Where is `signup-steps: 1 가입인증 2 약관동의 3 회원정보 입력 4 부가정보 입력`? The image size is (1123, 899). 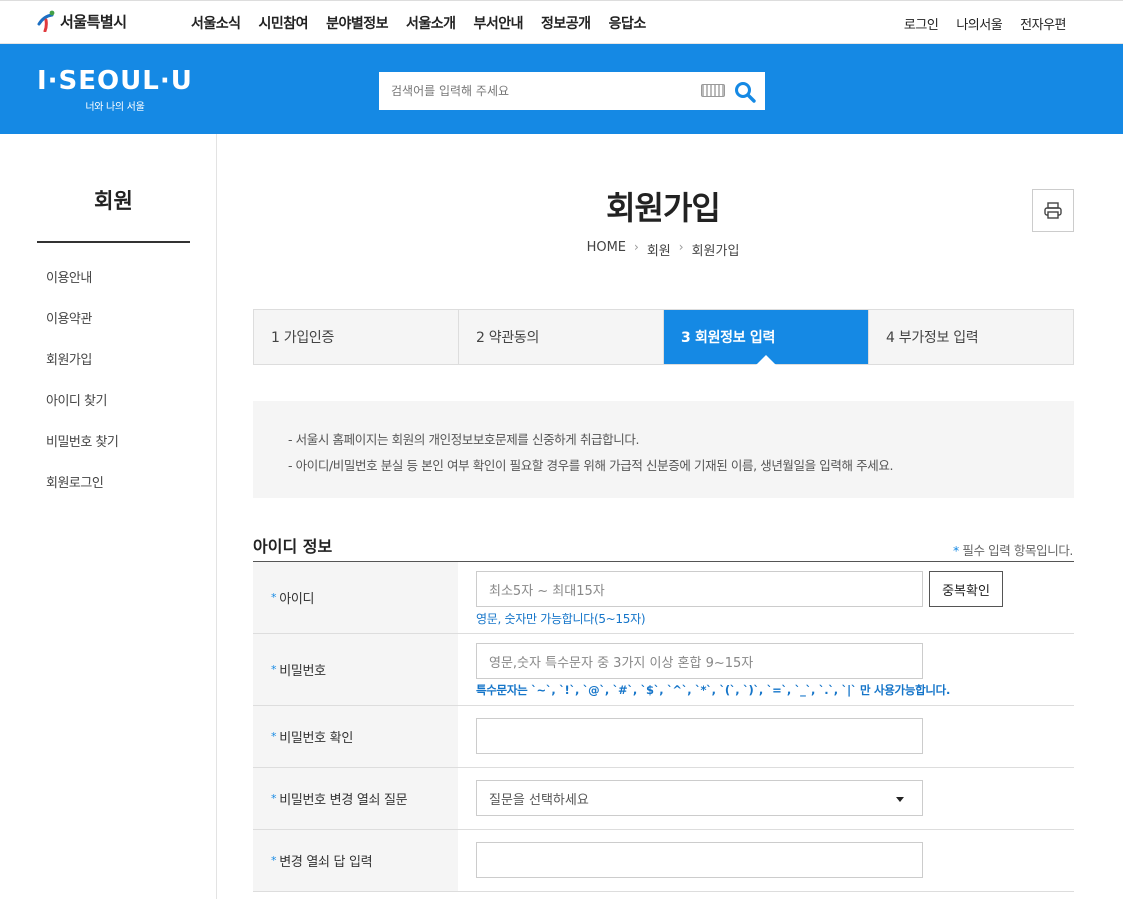 signup-steps: 1 가입인증 2 약관동의 3 회원정보 입력 4 부가정보 입력 is located at coordinates (663, 337).